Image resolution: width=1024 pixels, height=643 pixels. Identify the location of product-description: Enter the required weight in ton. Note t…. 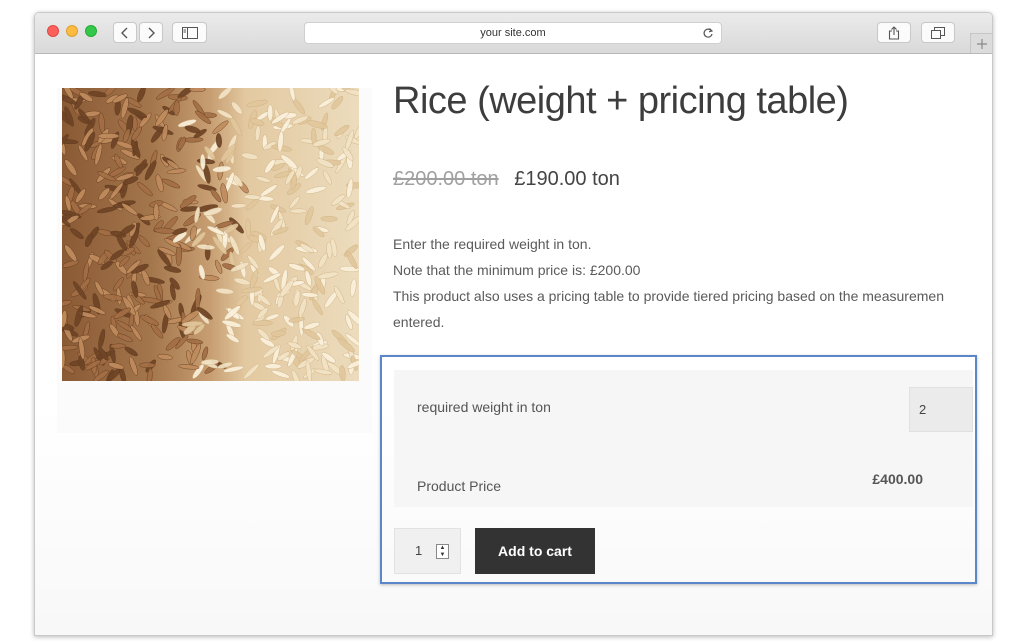
(692, 283).